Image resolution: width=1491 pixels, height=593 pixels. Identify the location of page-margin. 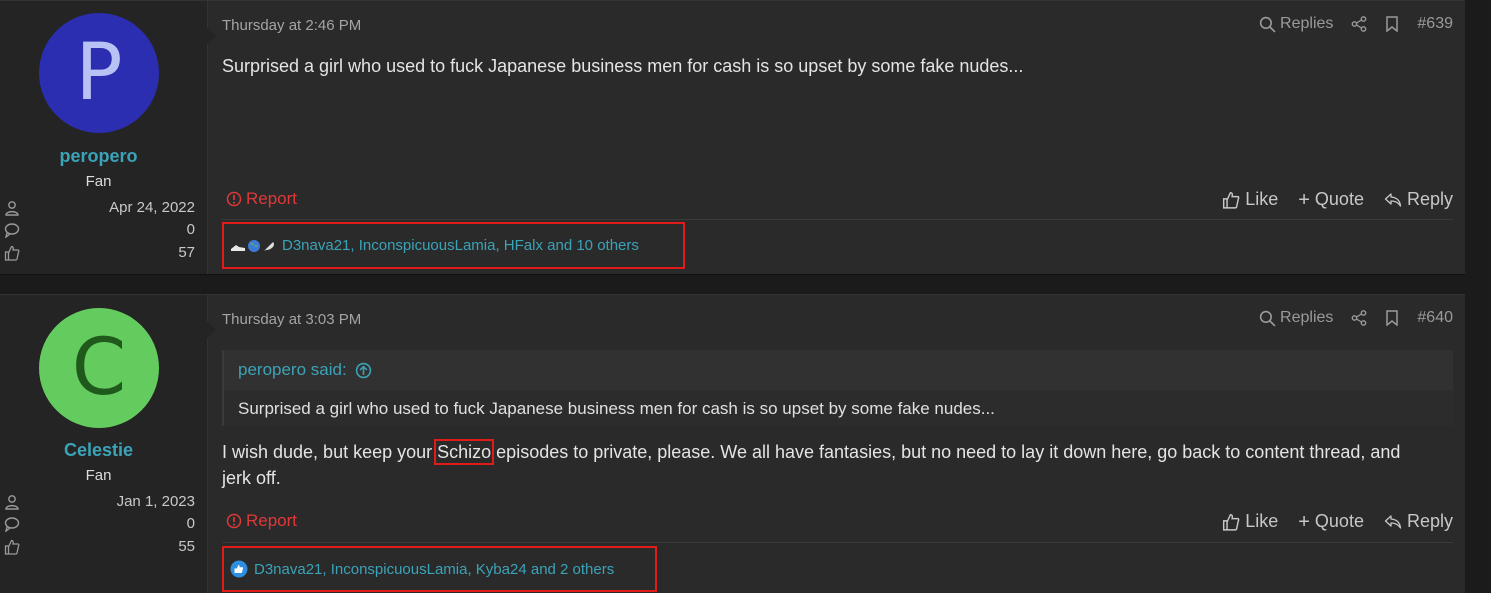
(1478, 296).